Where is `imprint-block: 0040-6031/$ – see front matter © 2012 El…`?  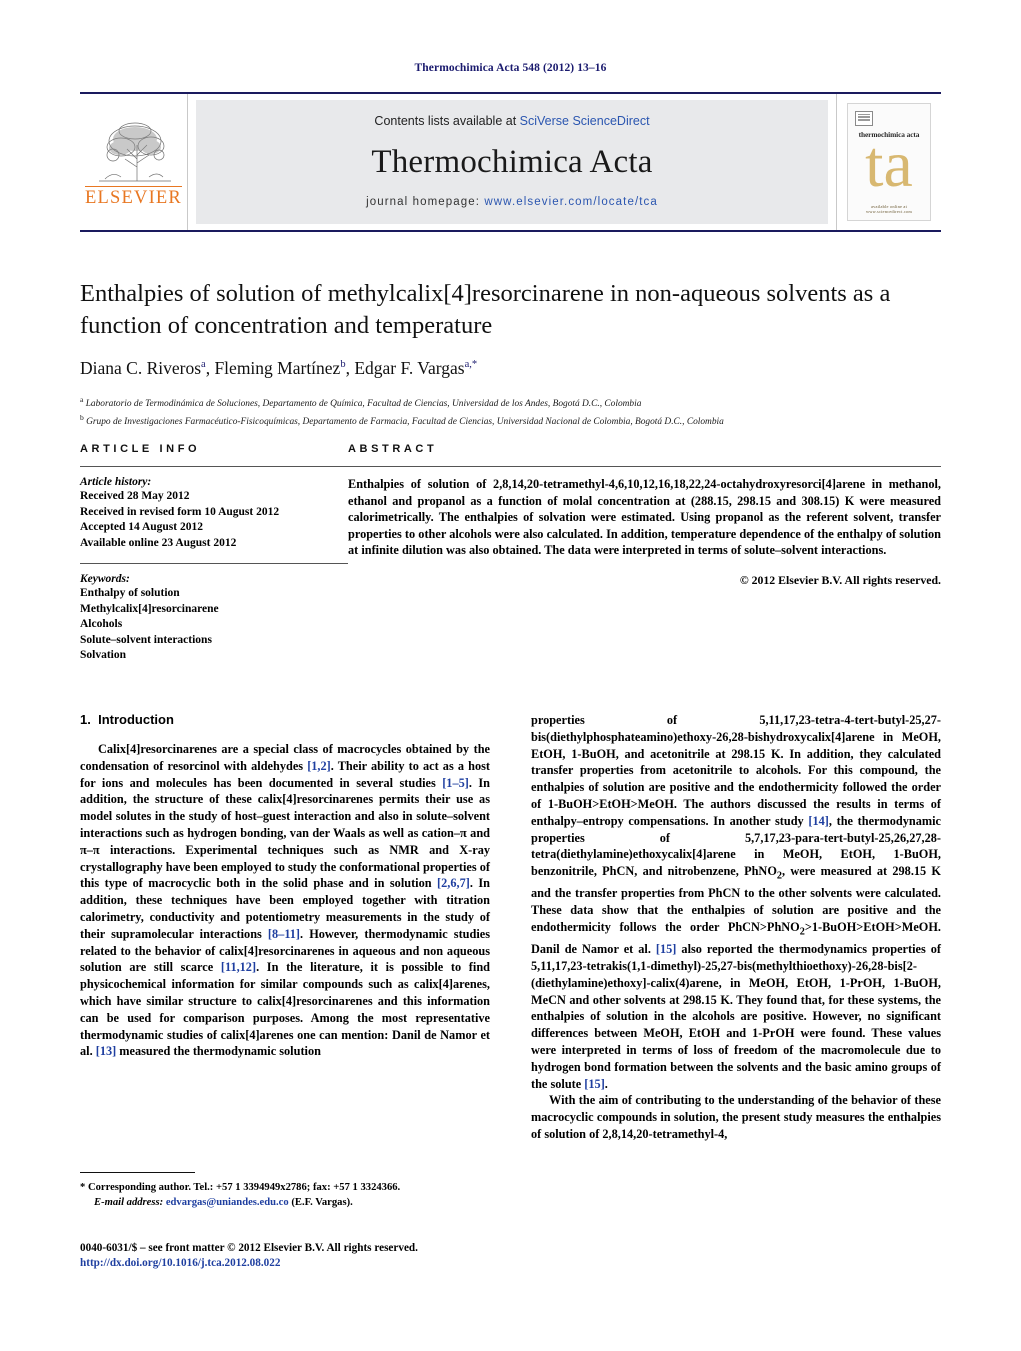 imprint-block: 0040-6031/$ – see front matter © 2012 El… is located at coordinates (330, 1256).